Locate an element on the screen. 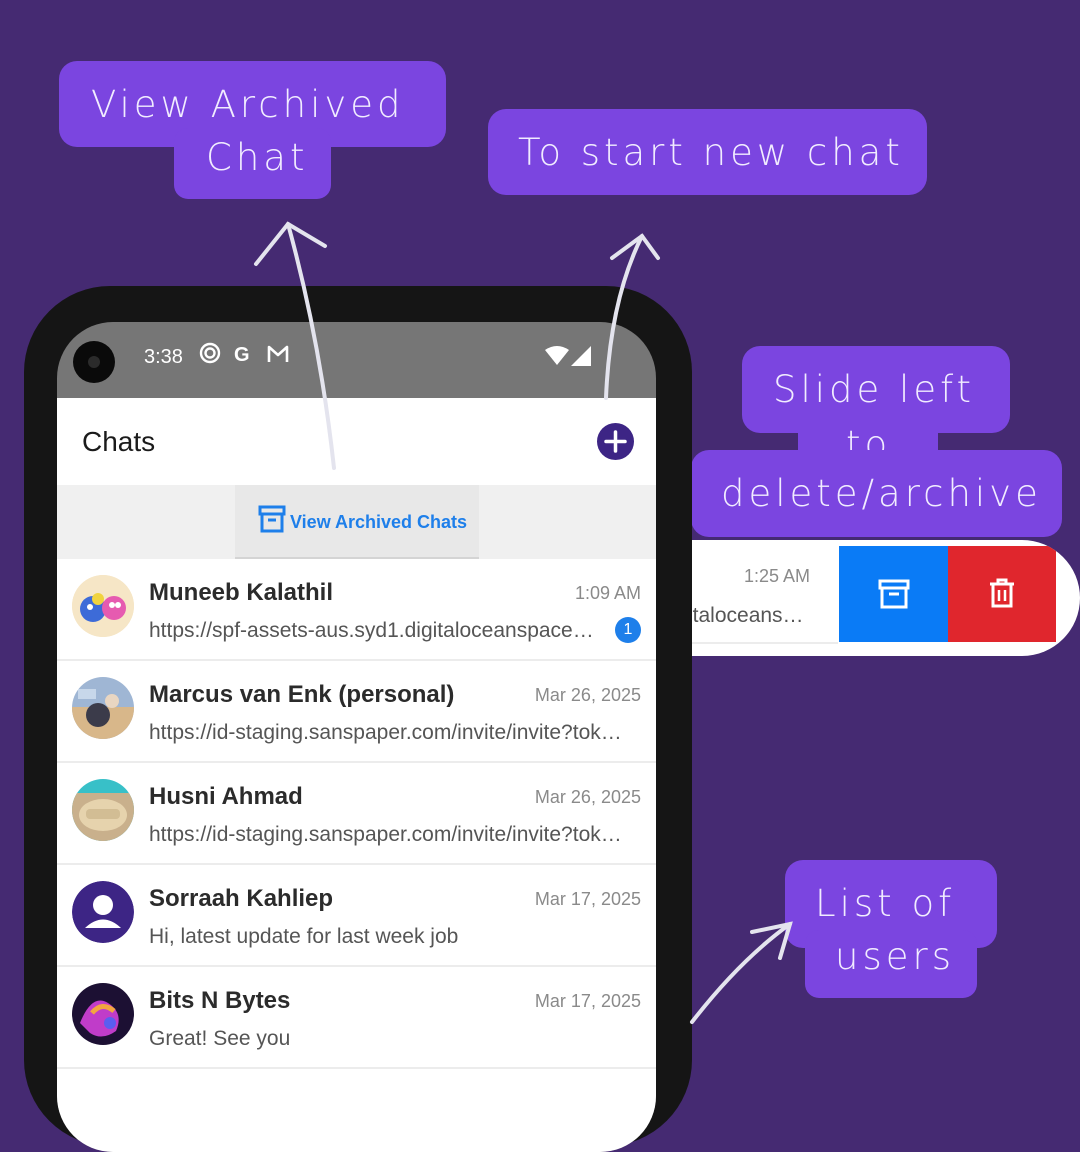  callout-slide-line1: Slide left is located at coordinates (874, 389).